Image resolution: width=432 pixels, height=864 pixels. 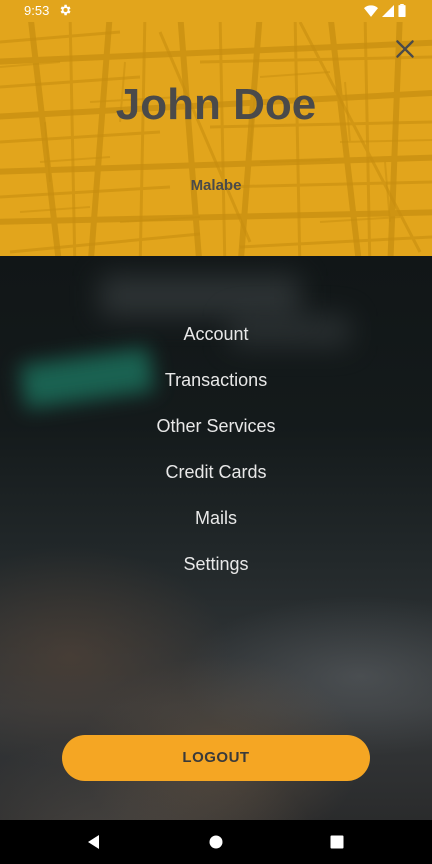 What do you see at coordinates (216, 518) in the screenshot?
I see `menu-item-mails: Mails` at bounding box center [216, 518].